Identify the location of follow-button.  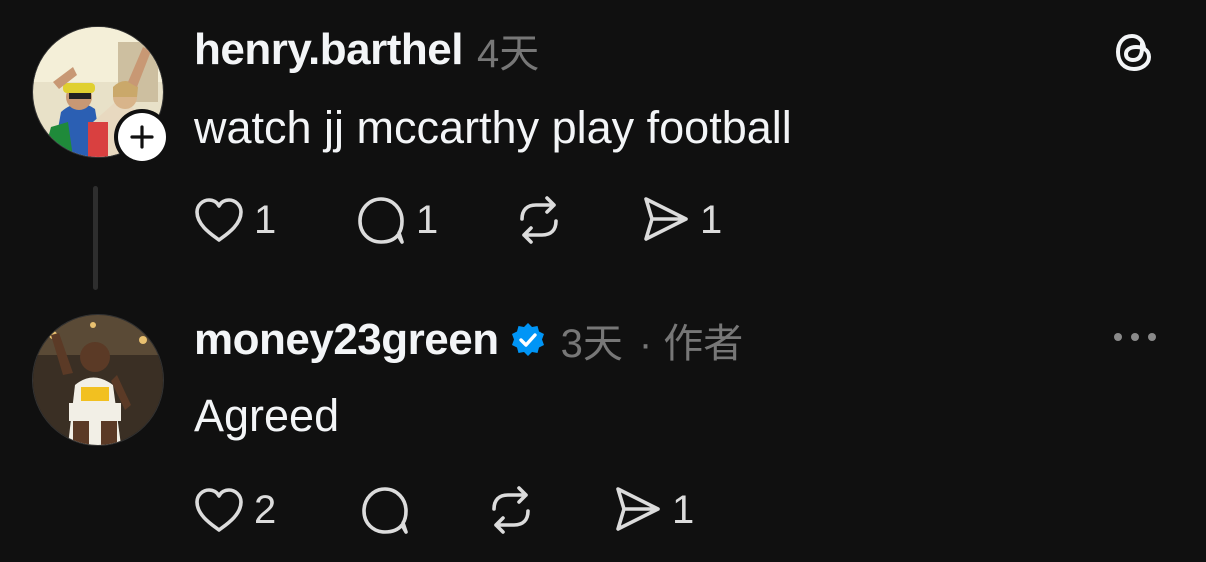
(142, 137).